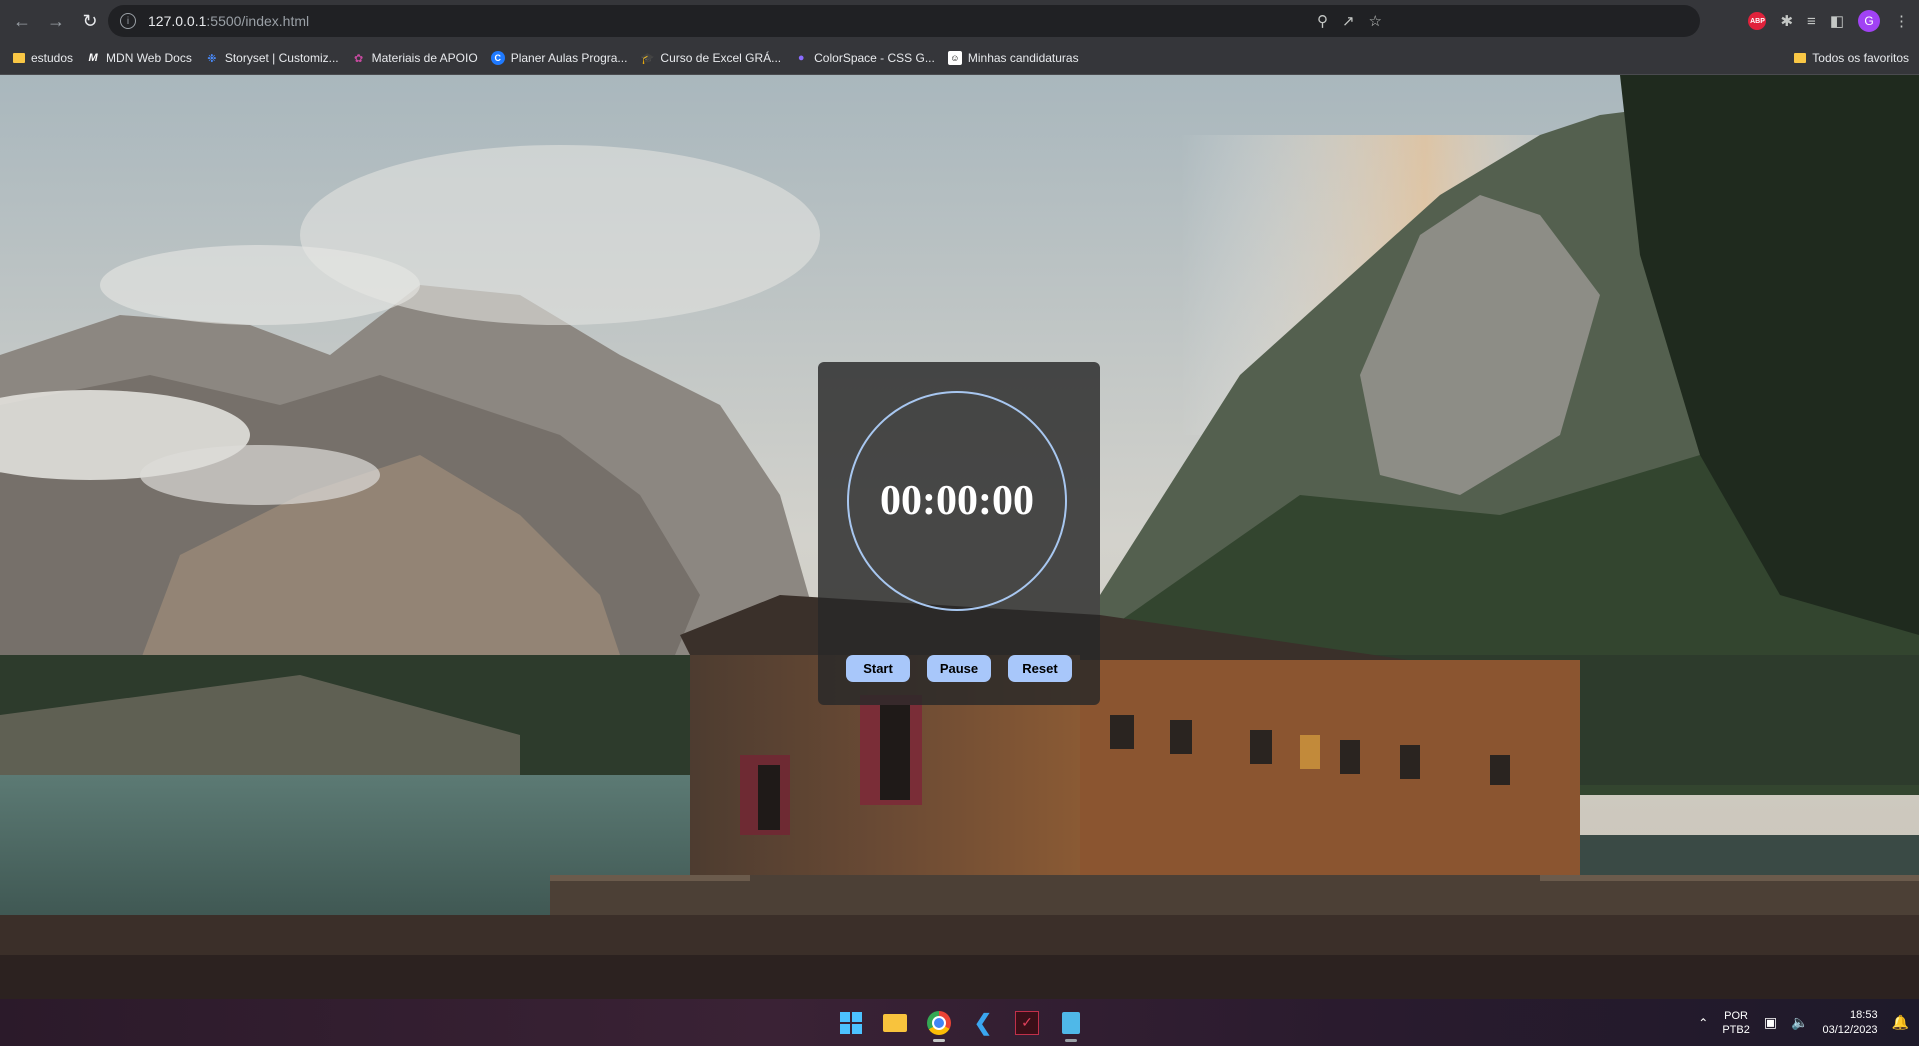 The height and width of the screenshot is (1046, 1919). I want to click on zoom-icon: ⚲, so click(1322, 21).